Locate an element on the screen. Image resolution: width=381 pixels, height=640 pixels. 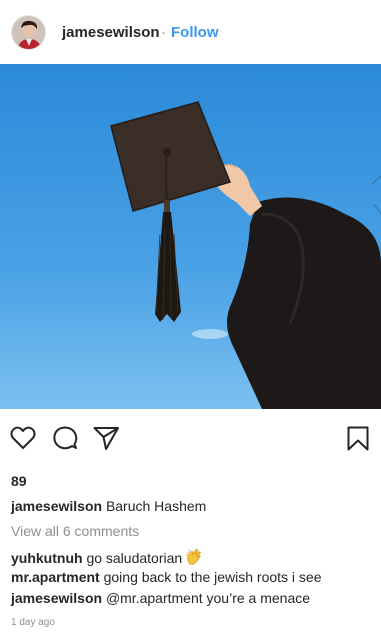
post-header: jamesewilson · Follow is located at coordinates (190, 32).